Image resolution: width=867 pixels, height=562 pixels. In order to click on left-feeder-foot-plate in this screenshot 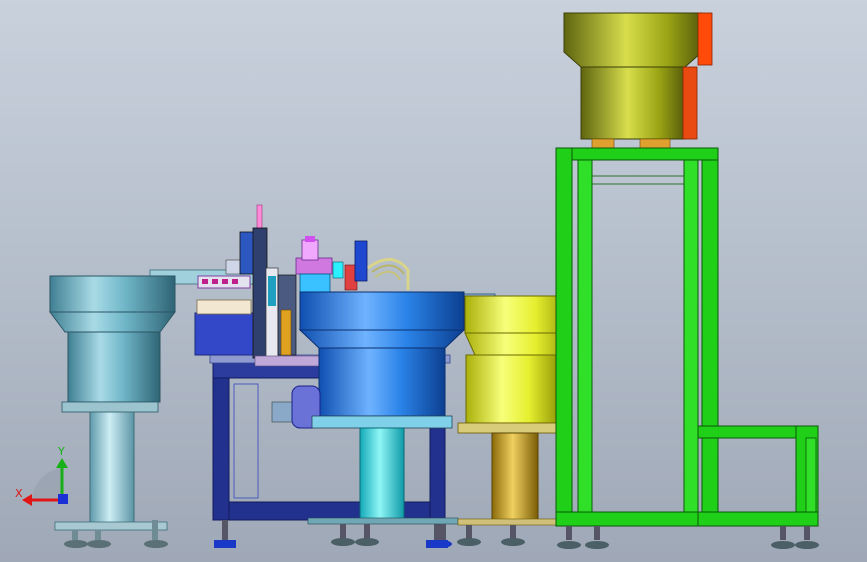, I will do `click(111, 526)`.